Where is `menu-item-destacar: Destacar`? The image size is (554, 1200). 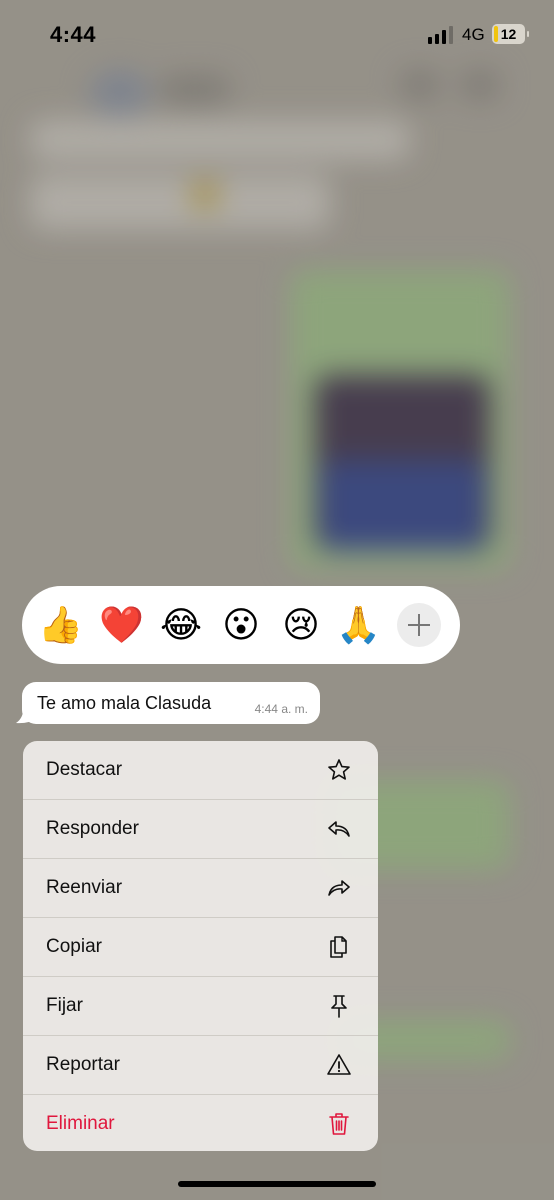
menu-item-destacar: Destacar is located at coordinates (200, 770).